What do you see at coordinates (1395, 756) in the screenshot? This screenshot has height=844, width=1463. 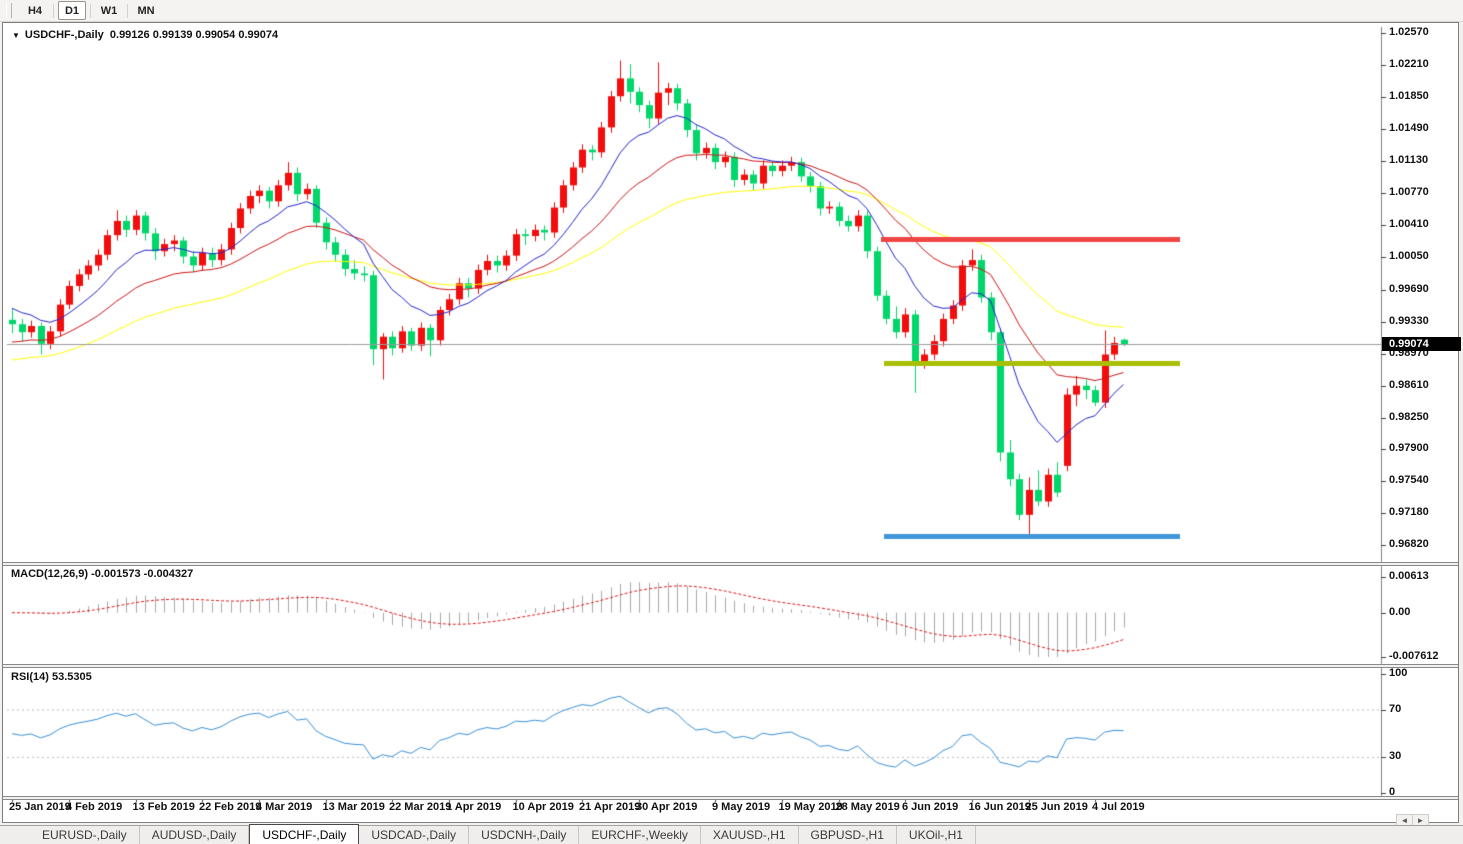 I see `rsi-tick-label: 30` at bounding box center [1395, 756].